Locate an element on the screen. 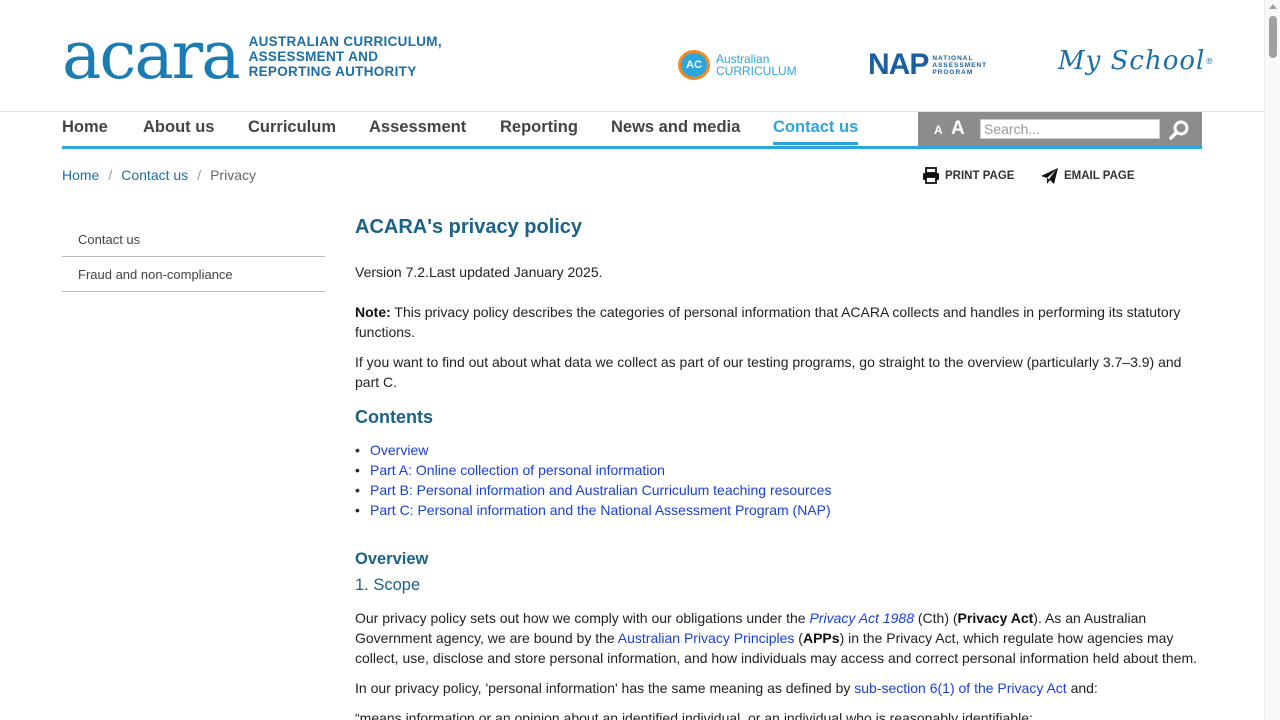 This screenshot has height=720, width=1280. search-input is located at coordinates (1070, 129).